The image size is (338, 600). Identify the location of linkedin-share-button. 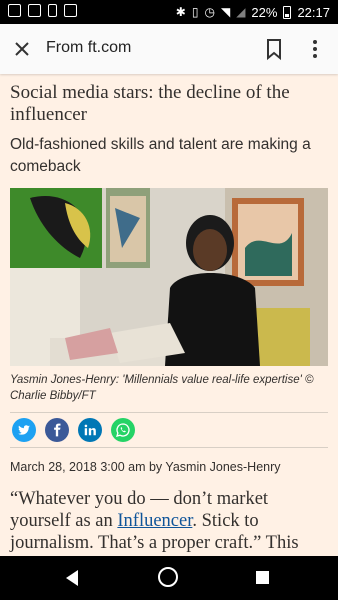
(90, 430).